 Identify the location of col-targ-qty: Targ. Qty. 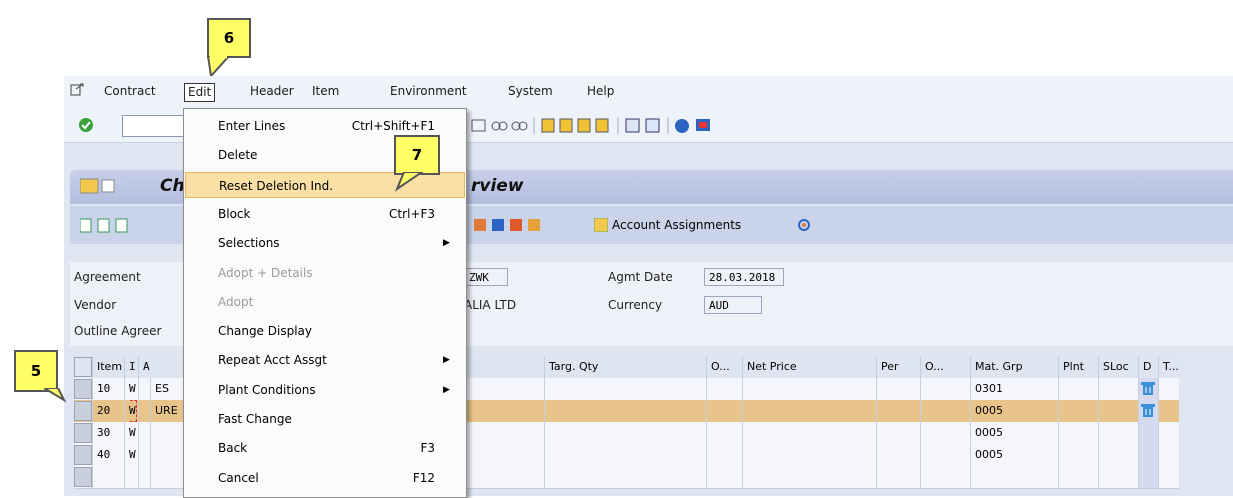
(625, 367).